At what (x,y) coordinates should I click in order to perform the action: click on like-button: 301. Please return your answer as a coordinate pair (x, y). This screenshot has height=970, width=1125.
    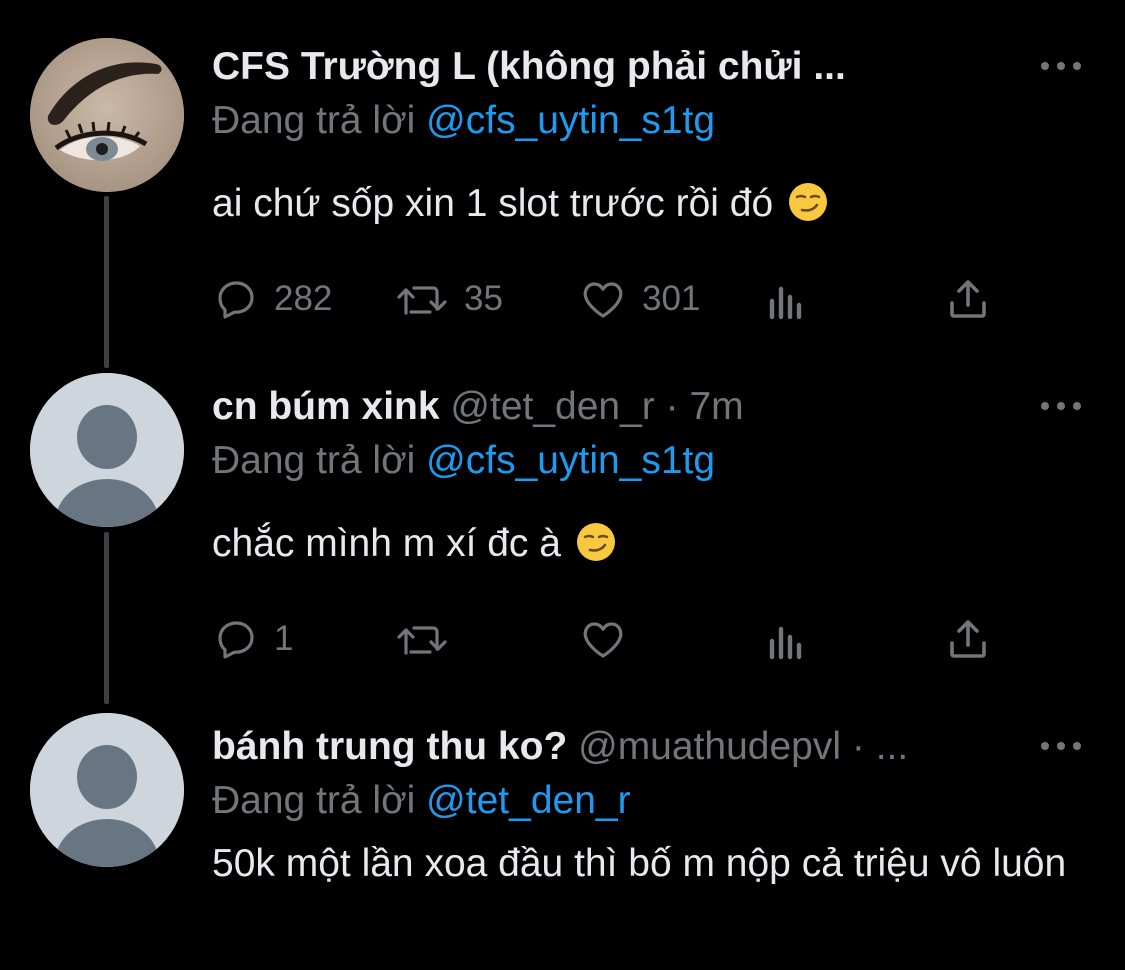
    Looking at the image, I should click on (639, 299).